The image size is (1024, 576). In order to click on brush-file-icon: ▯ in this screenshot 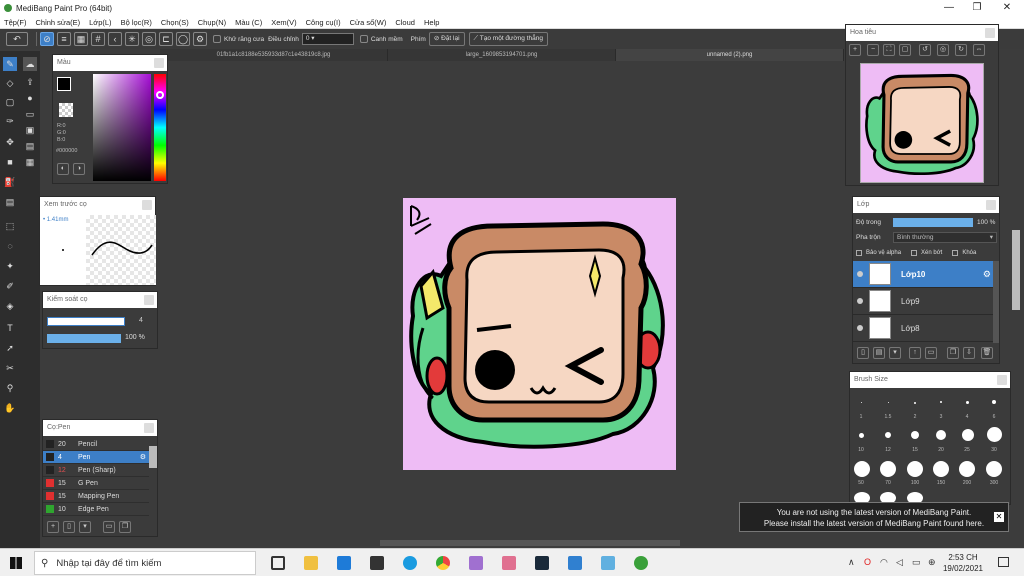, I will do `click(69, 527)`.